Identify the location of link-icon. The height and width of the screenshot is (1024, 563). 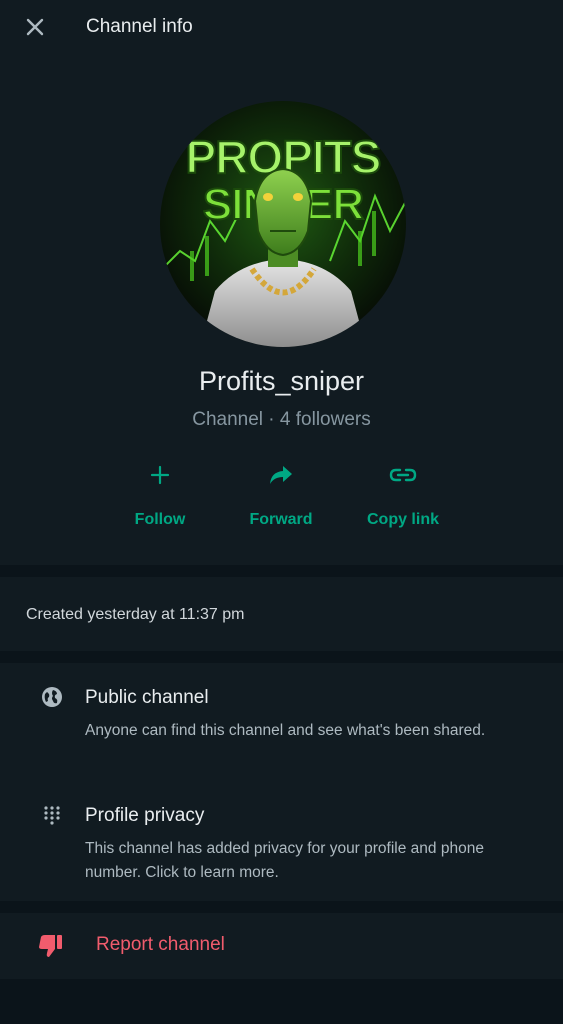
(403, 475).